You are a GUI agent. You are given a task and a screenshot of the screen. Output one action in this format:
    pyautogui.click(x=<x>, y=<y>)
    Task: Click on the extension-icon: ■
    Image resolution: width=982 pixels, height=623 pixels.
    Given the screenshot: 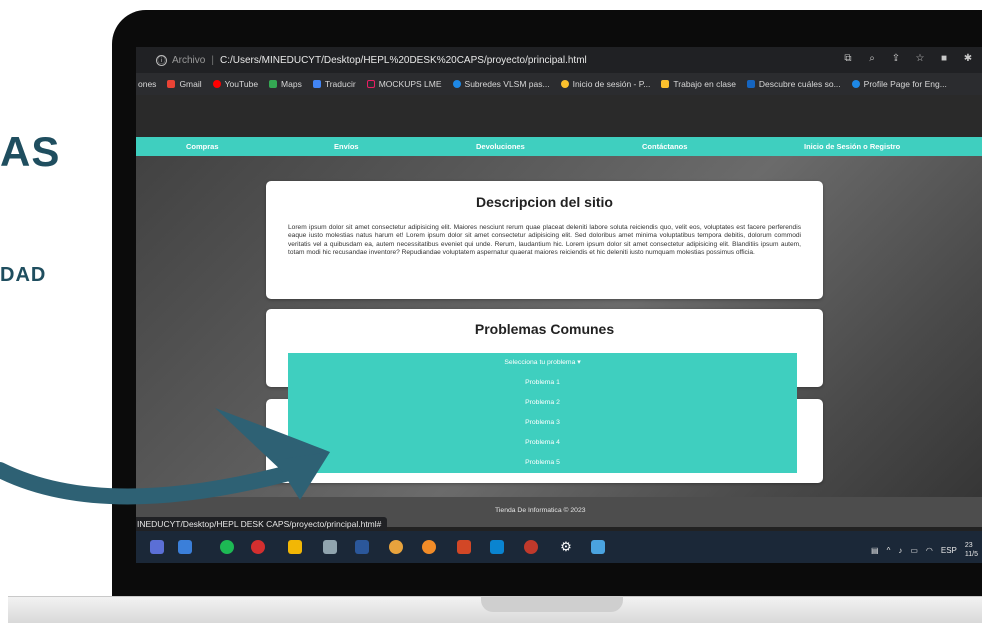 What is the action you would take?
    pyautogui.click(x=944, y=59)
    